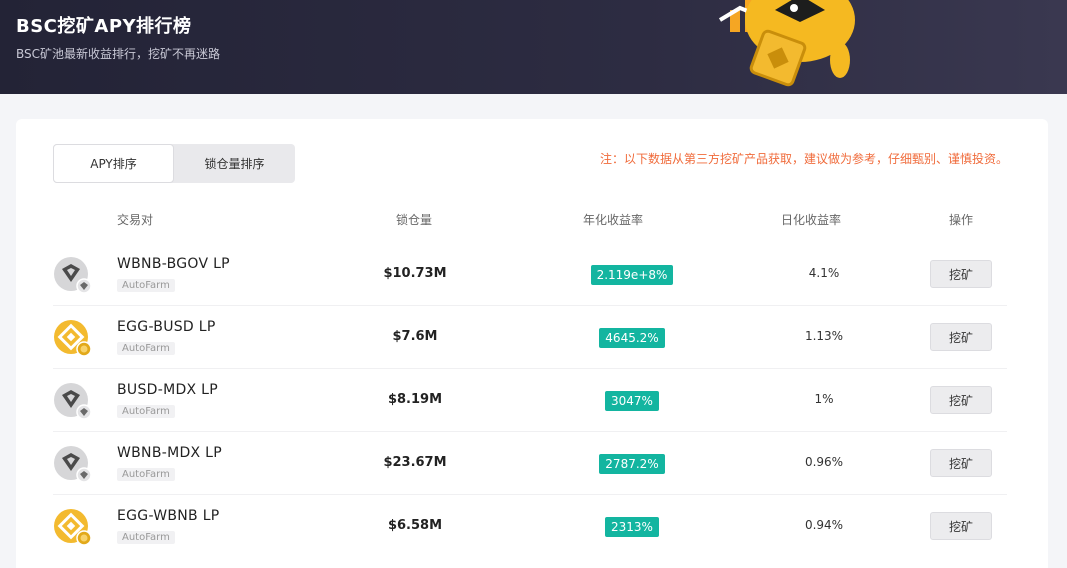 This screenshot has height=568, width=1067. What do you see at coordinates (632, 401) in the screenshot?
I see `apy-badge: 3047%` at bounding box center [632, 401].